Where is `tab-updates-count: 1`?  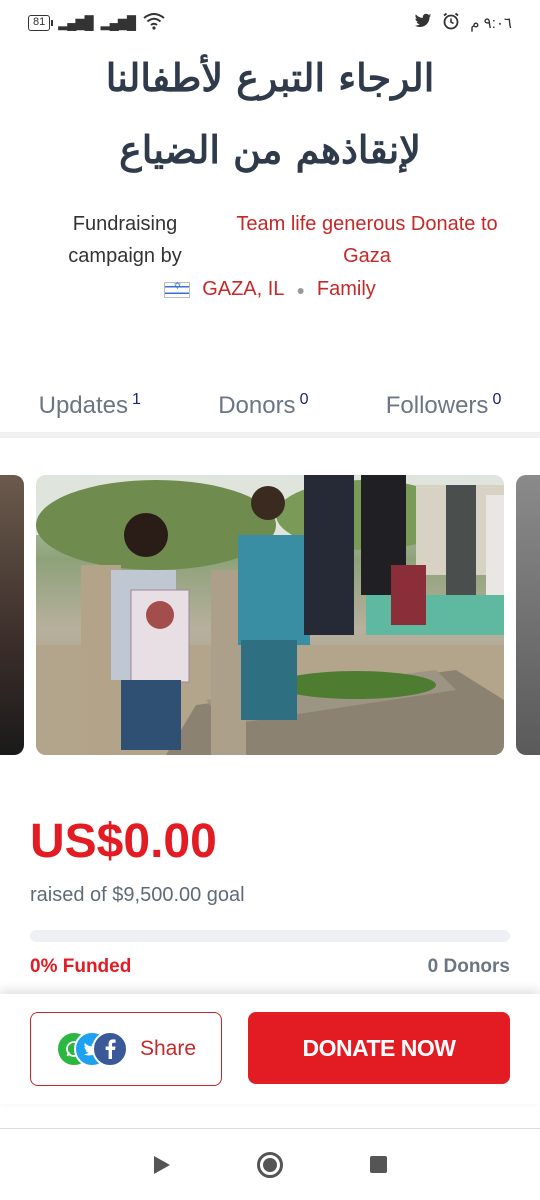
tab-updates-count: 1 is located at coordinates (136, 399).